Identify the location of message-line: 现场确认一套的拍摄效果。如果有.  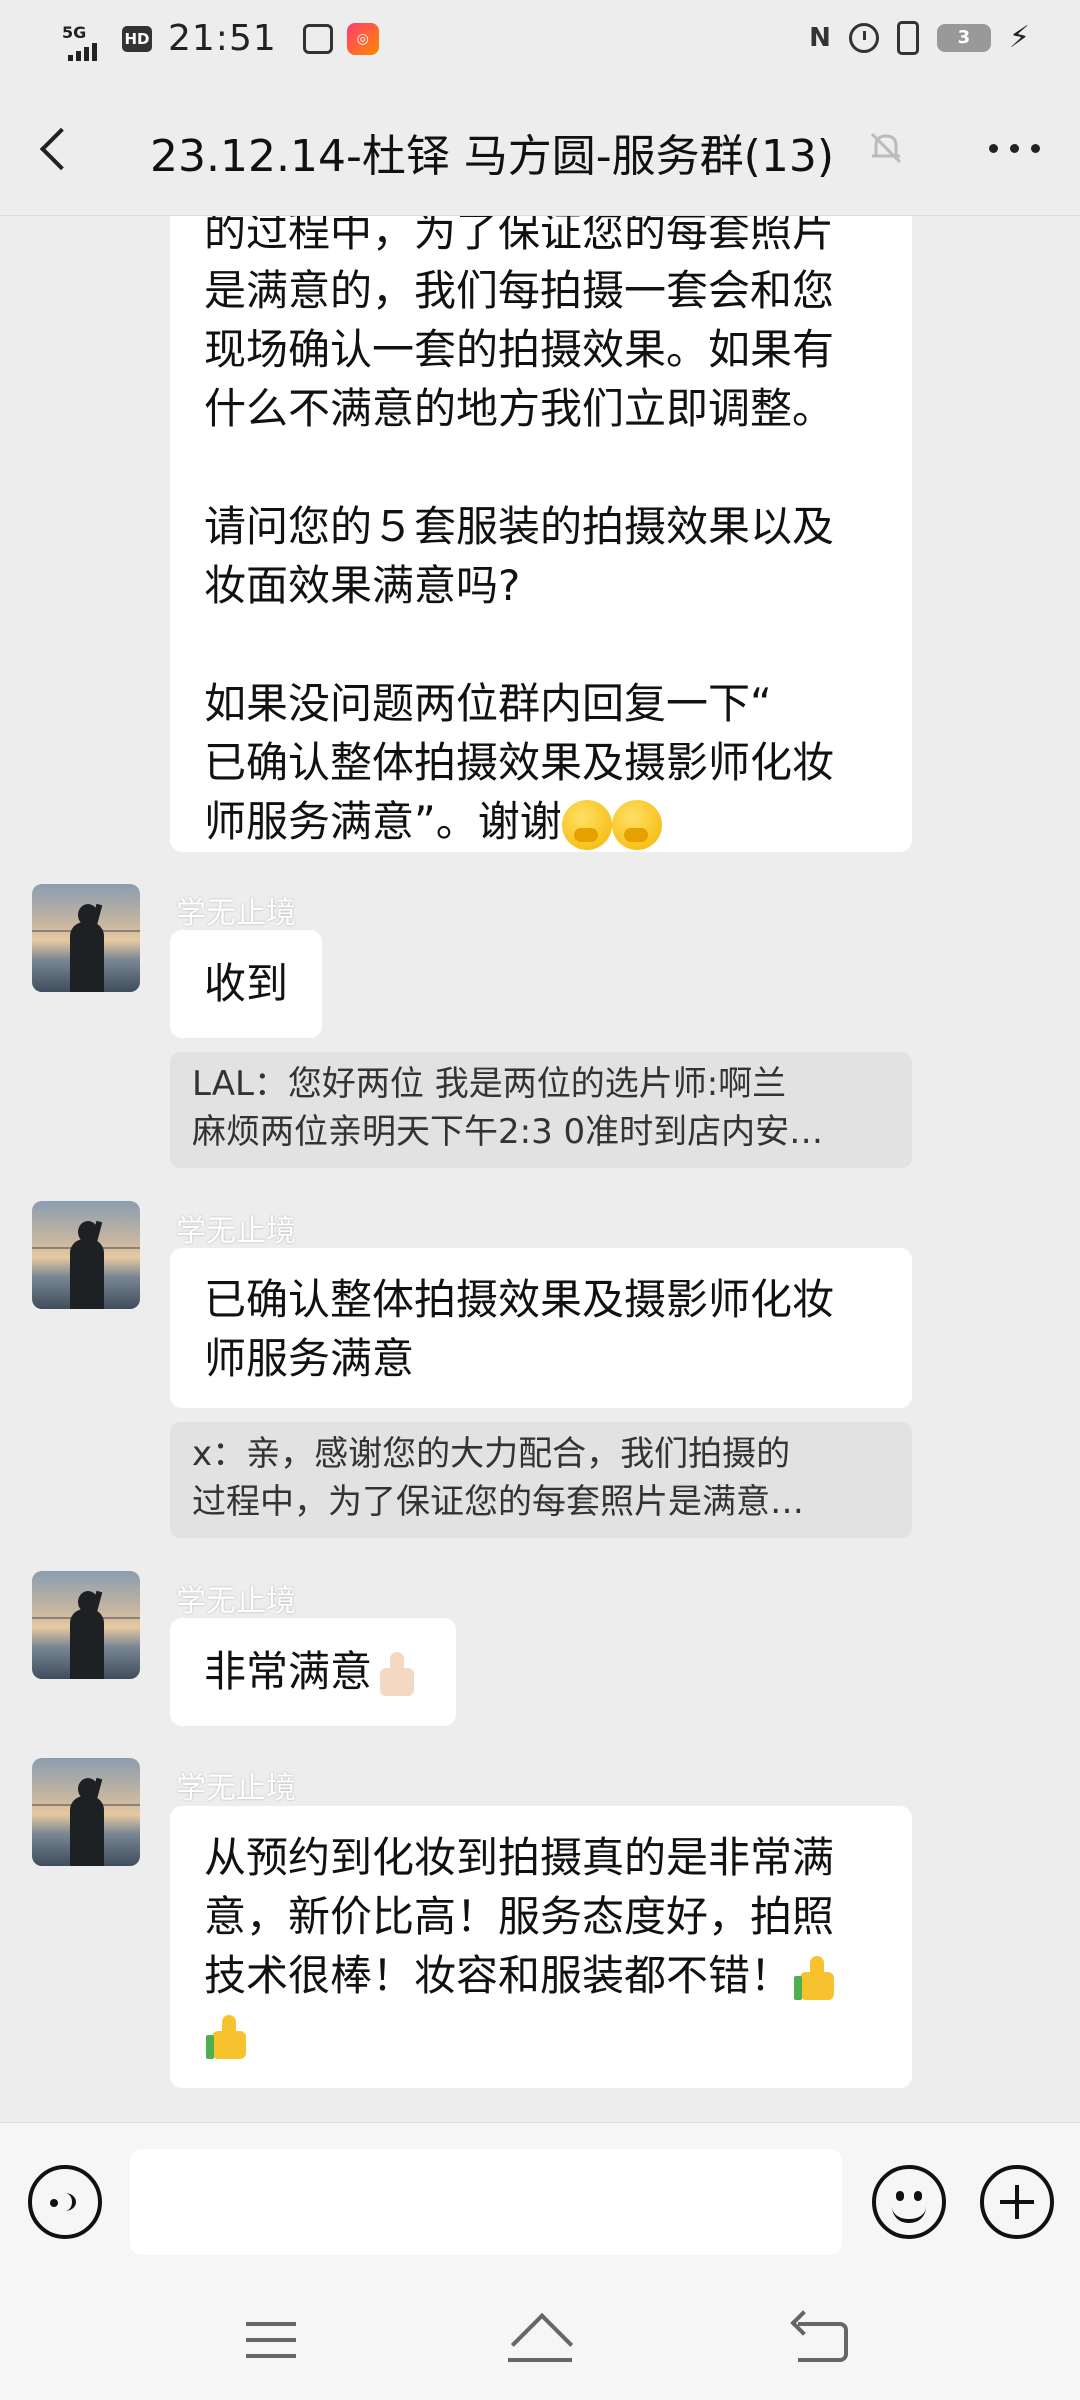
(519, 349).